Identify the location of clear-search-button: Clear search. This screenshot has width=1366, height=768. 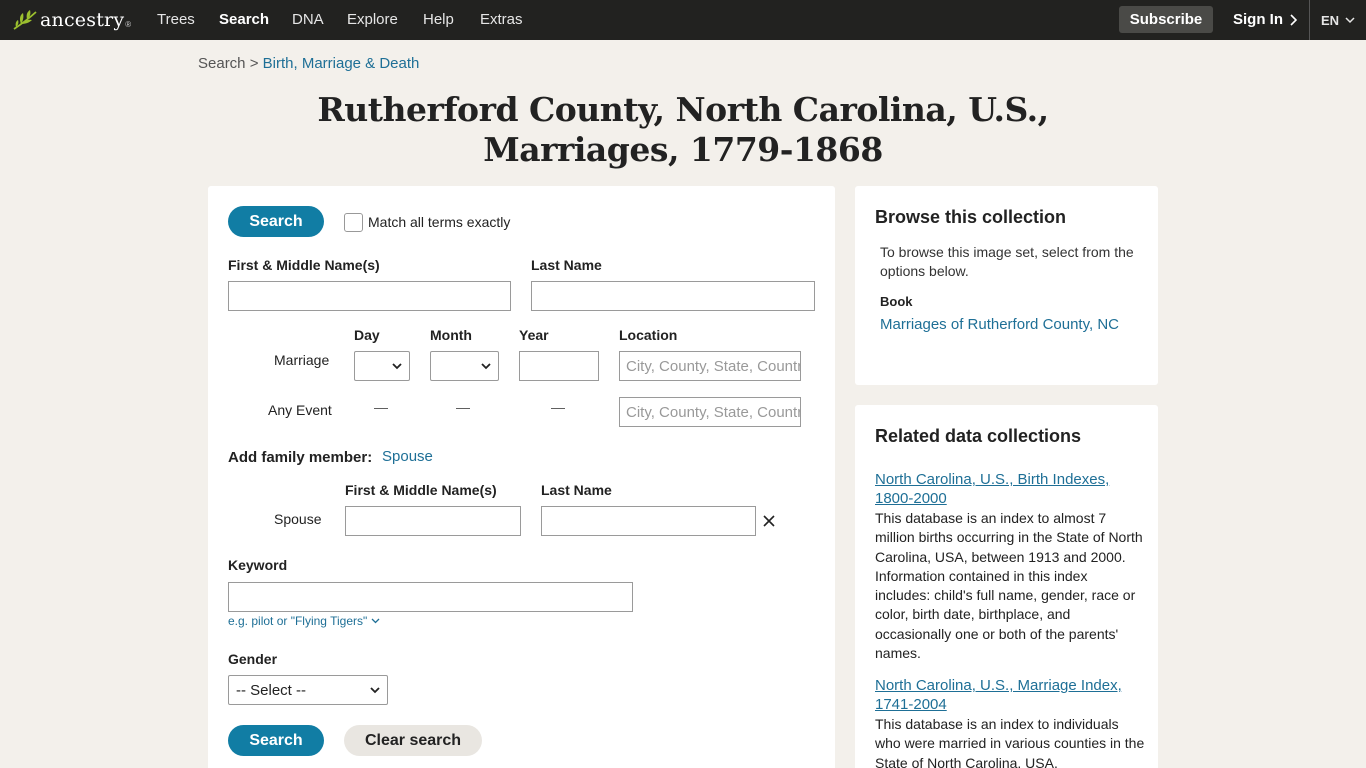
(413, 740).